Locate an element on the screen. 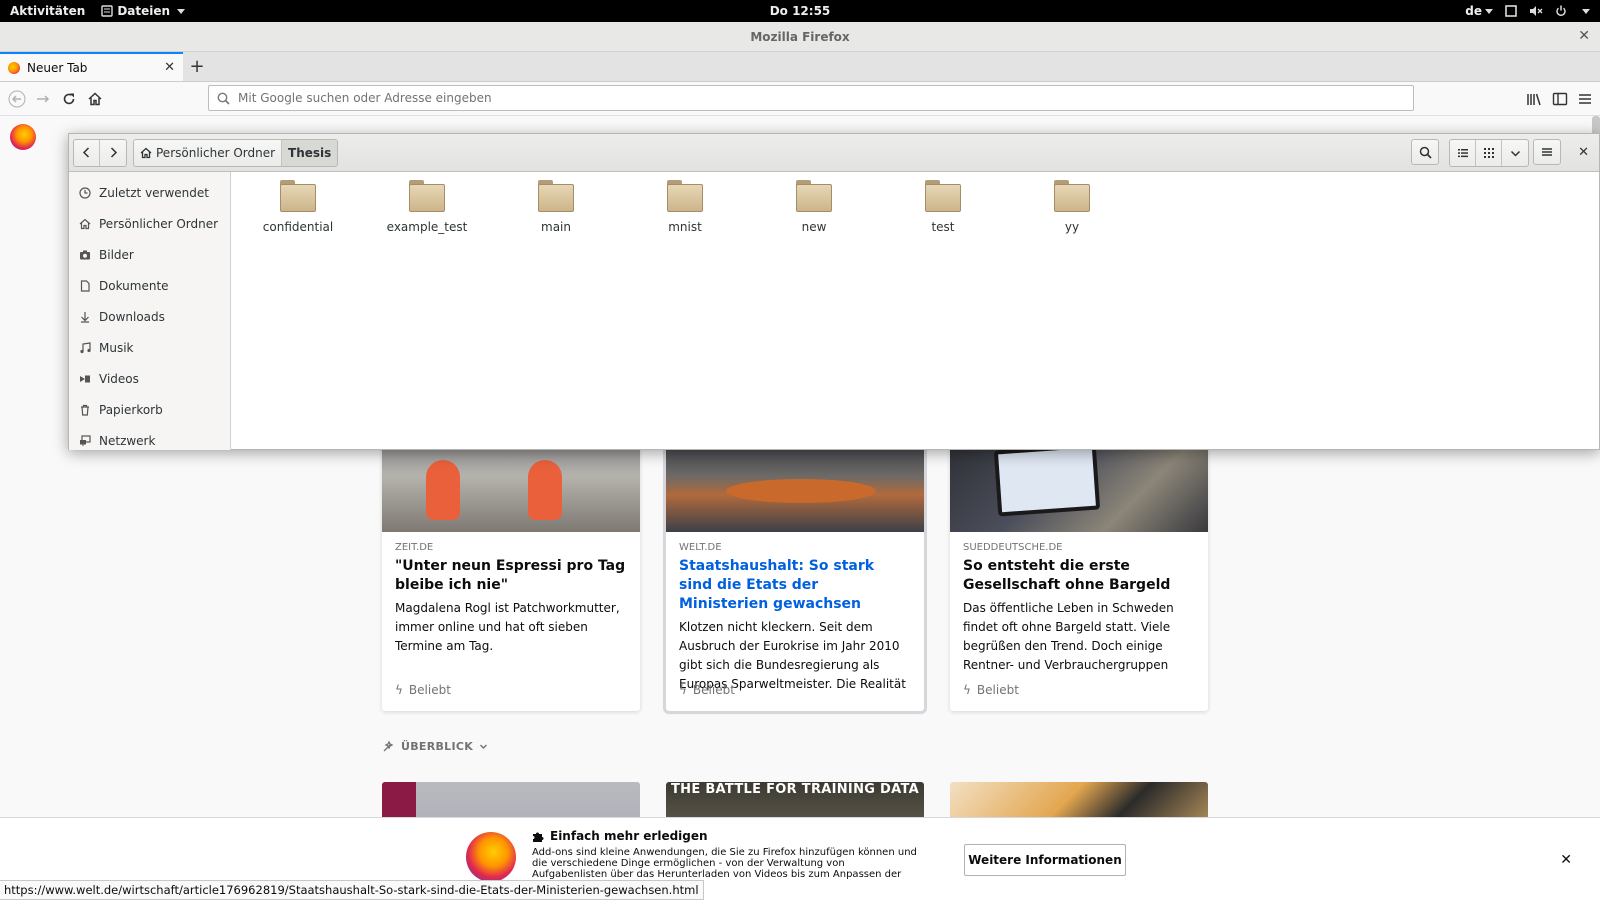 This screenshot has width=1600, height=900. window-indicator-icon is located at coordinates (1511, 11).